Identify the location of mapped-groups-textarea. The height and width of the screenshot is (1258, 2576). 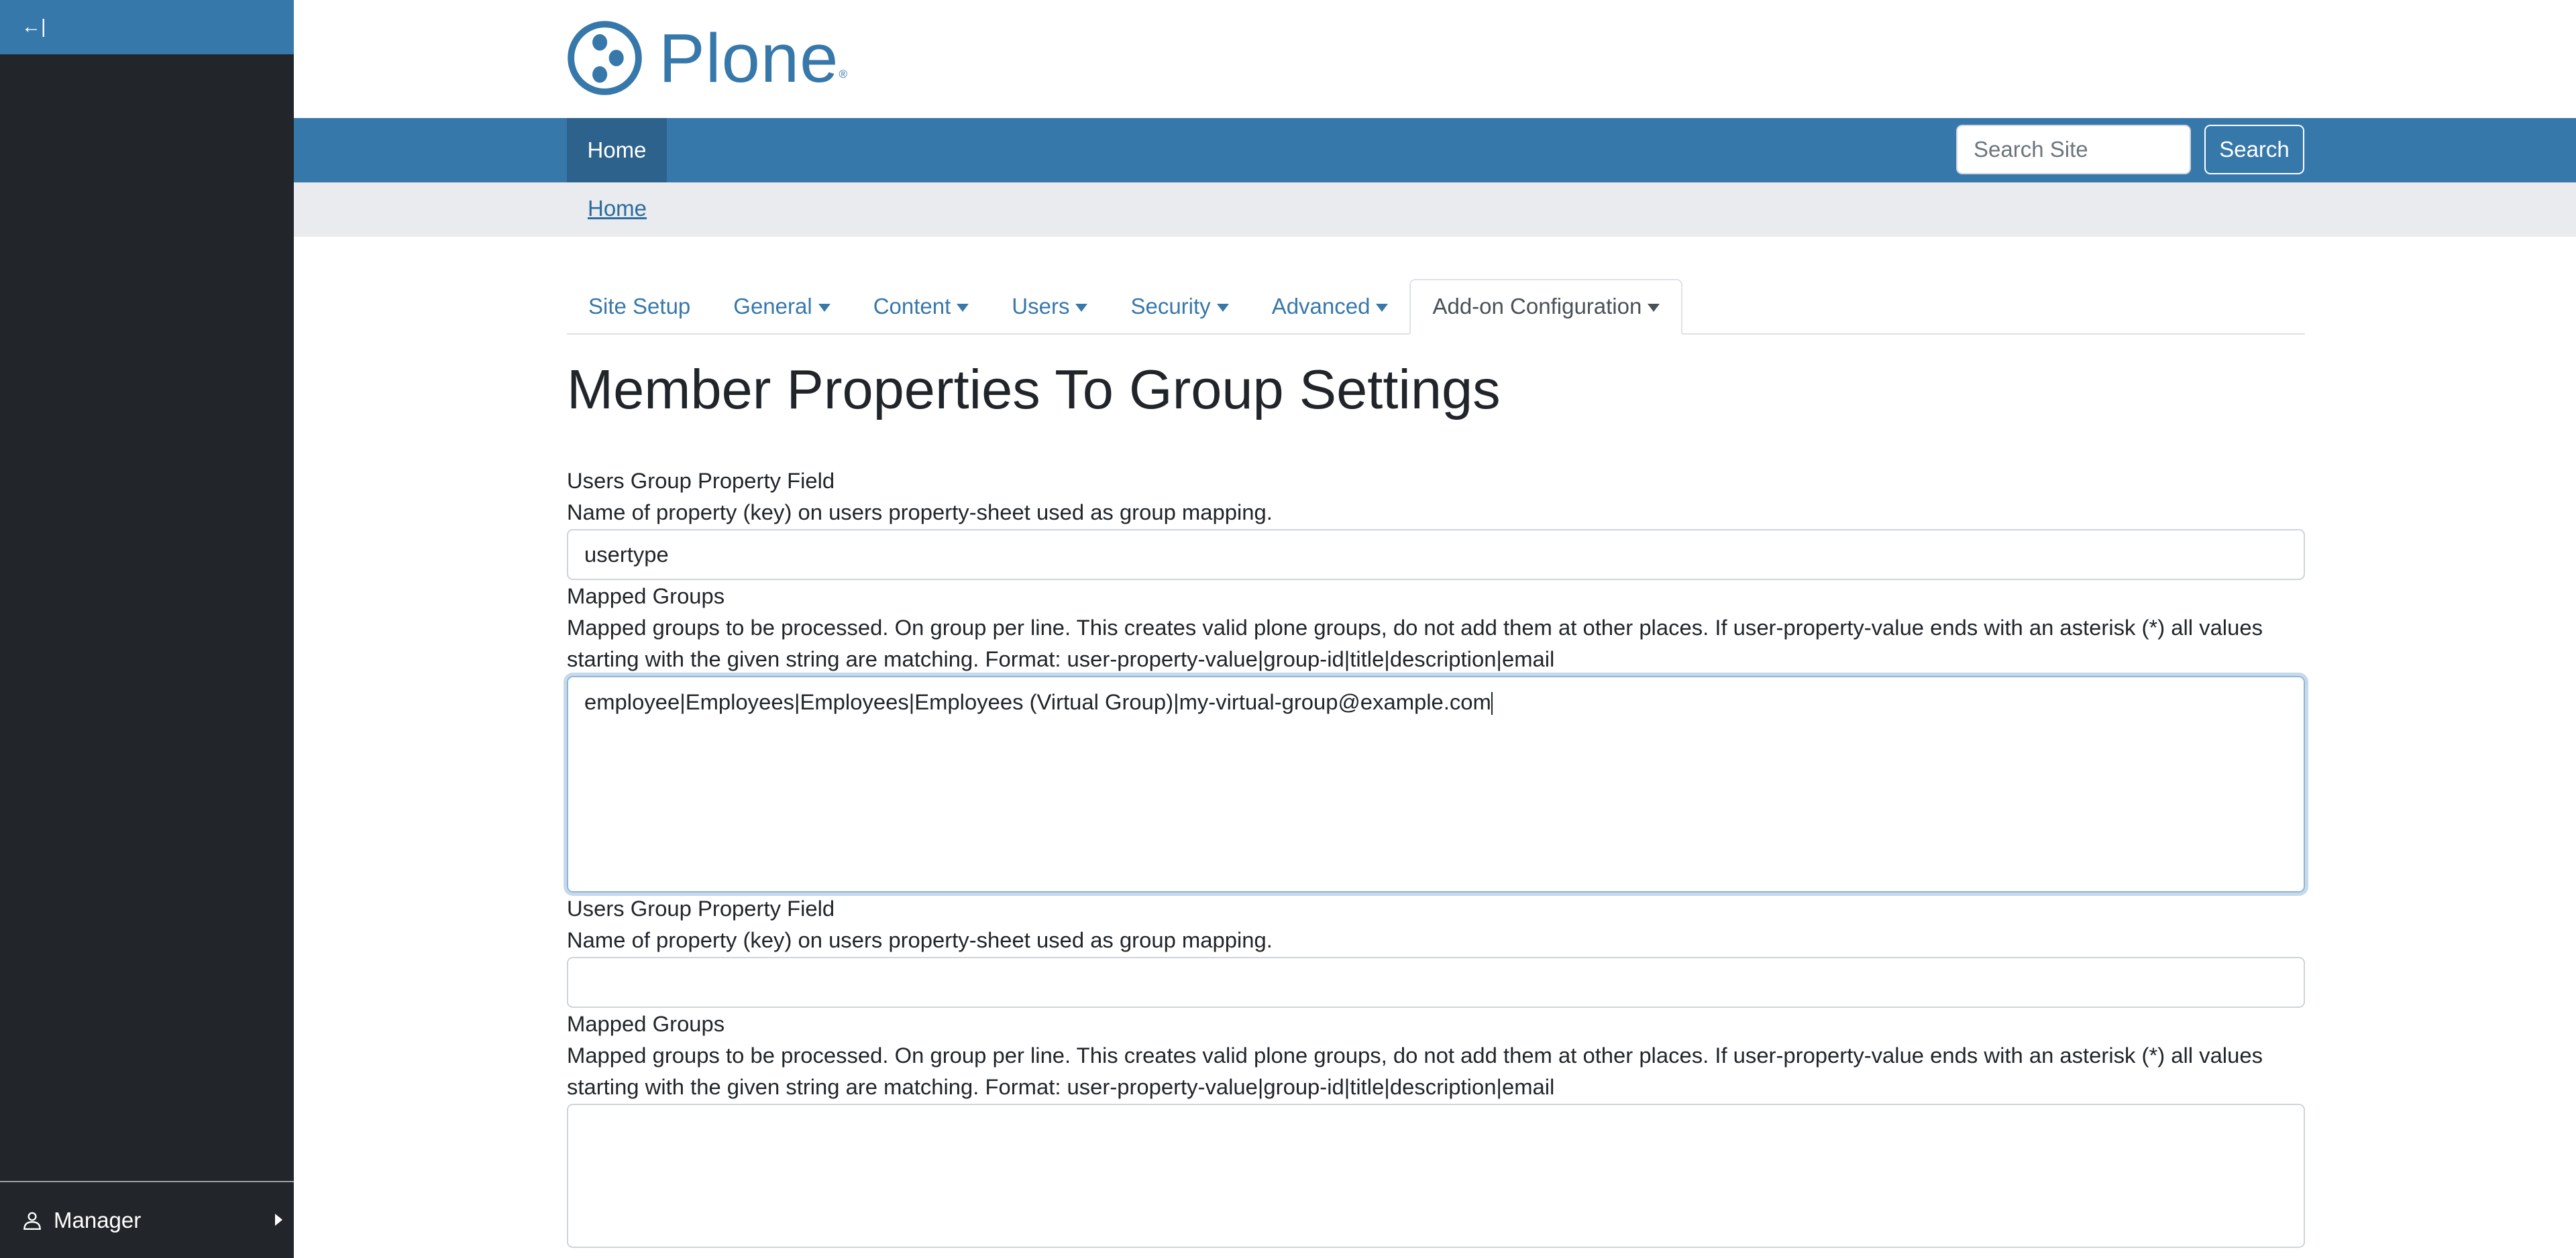
(1436, 1176).